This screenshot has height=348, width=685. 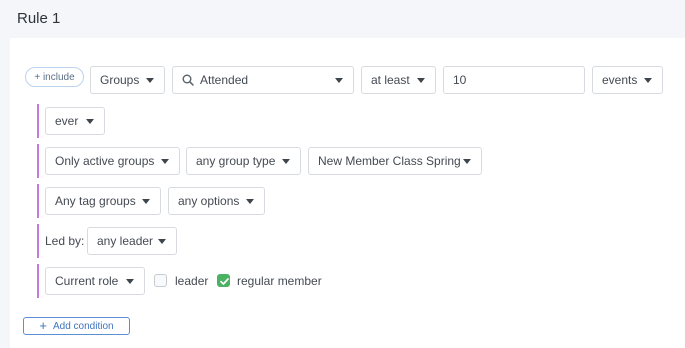 What do you see at coordinates (87, 281) in the screenshot?
I see `role-value: Current role` at bounding box center [87, 281].